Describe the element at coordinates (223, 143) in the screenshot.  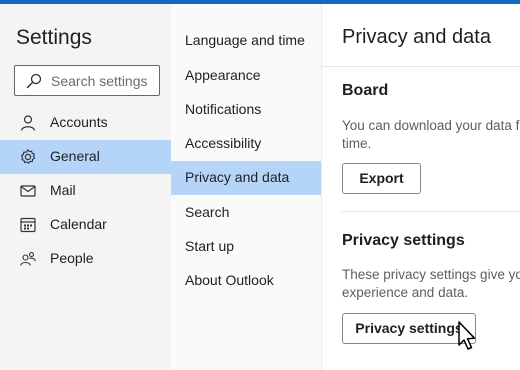
I see `subnav-item-label: Accessibility` at that location.